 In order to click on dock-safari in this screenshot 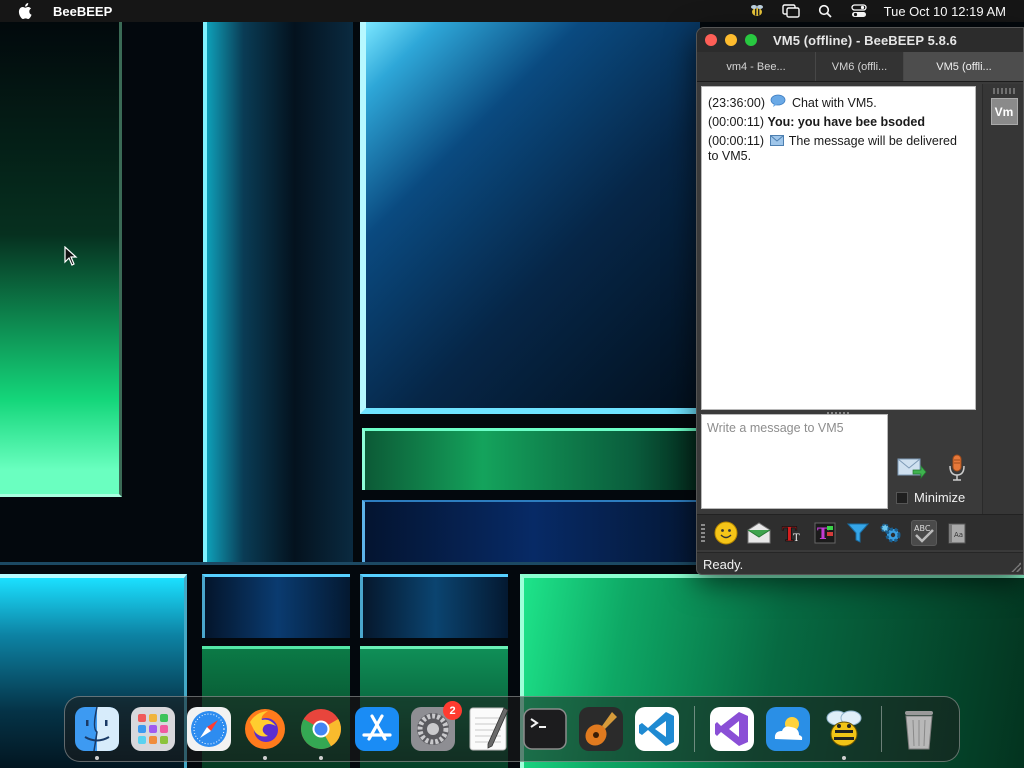, I will do `click(209, 729)`.